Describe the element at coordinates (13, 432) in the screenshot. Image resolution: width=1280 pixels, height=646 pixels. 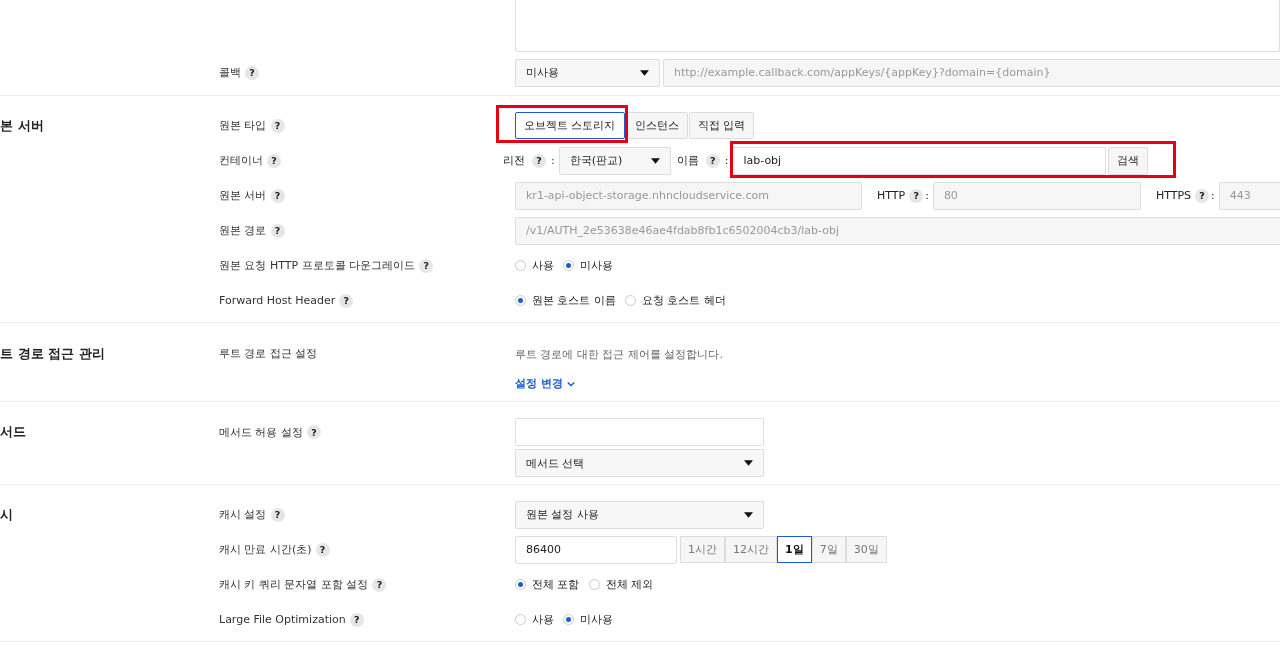
I see `section-title: 서드` at that location.